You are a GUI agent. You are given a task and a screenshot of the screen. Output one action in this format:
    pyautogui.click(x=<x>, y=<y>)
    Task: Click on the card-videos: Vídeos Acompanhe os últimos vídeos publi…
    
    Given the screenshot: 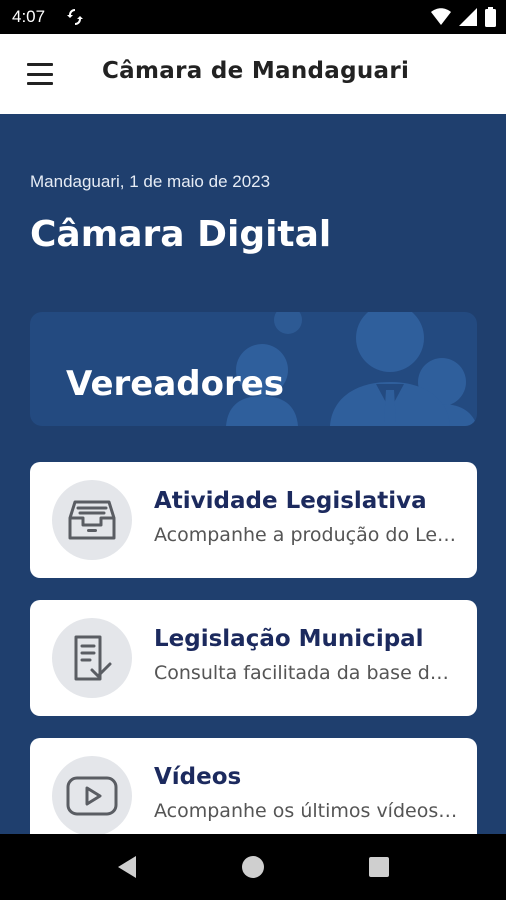 What is the action you would take?
    pyautogui.click(x=253, y=786)
    